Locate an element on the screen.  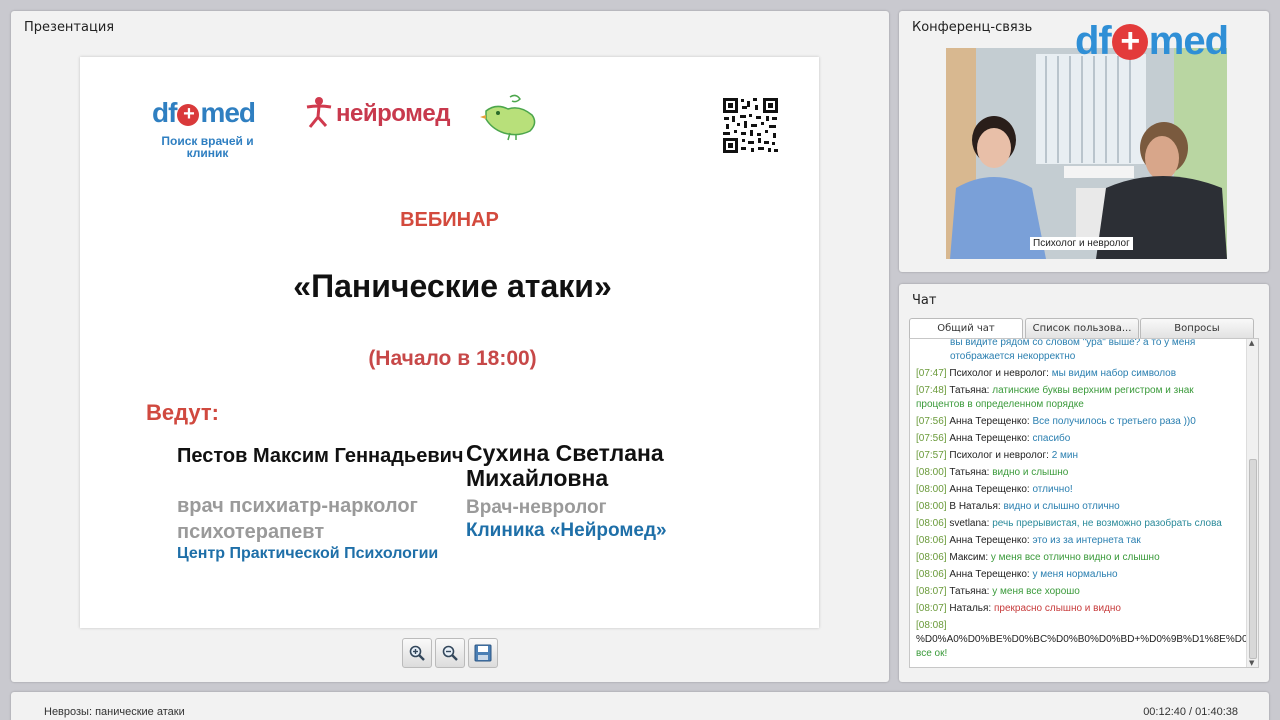
chat-message-author: Максим: is located at coordinates (969, 557).